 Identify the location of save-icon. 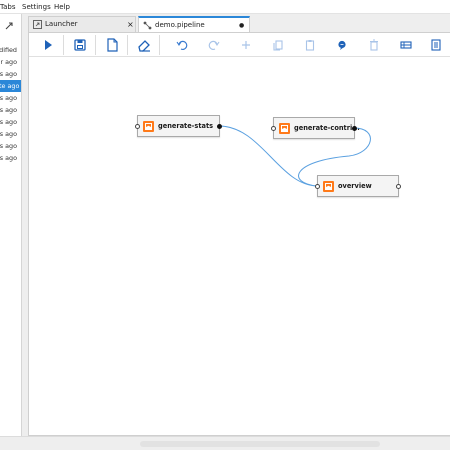
(80, 45).